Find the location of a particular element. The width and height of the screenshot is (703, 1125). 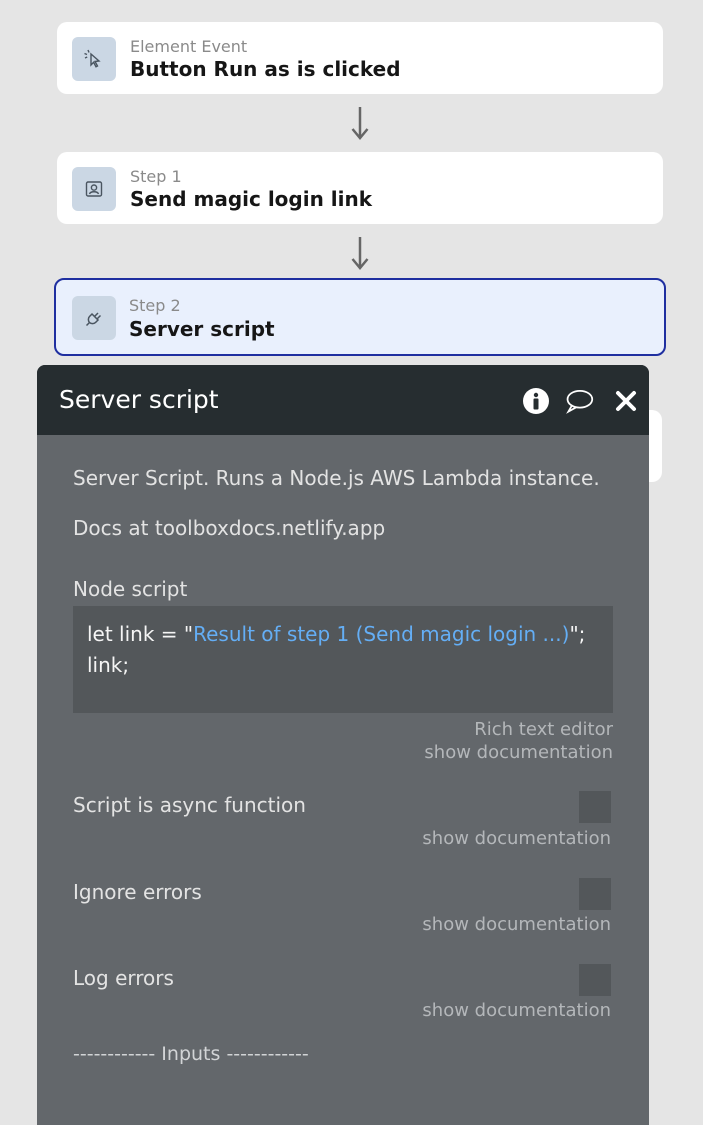

event-type-label: Element Event is located at coordinates (189, 46).